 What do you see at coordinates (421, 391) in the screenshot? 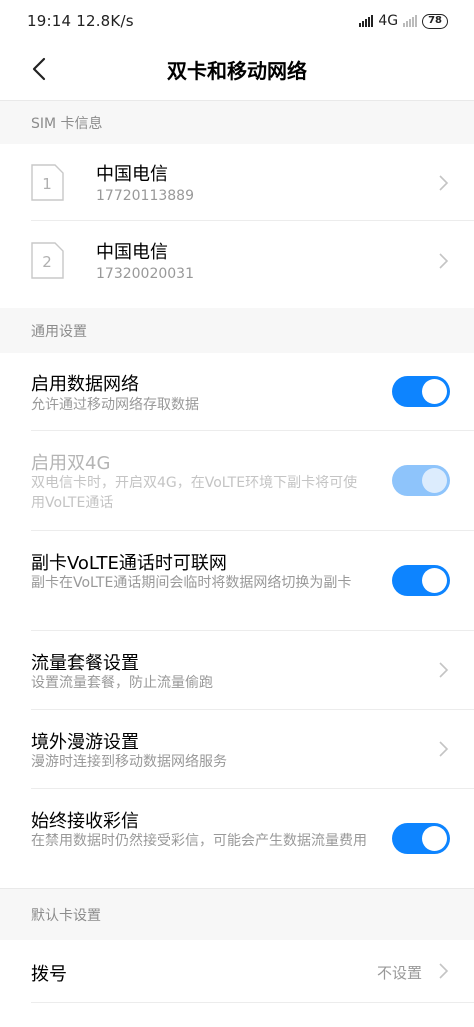
I see `data-network-toggle` at bounding box center [421, 391].